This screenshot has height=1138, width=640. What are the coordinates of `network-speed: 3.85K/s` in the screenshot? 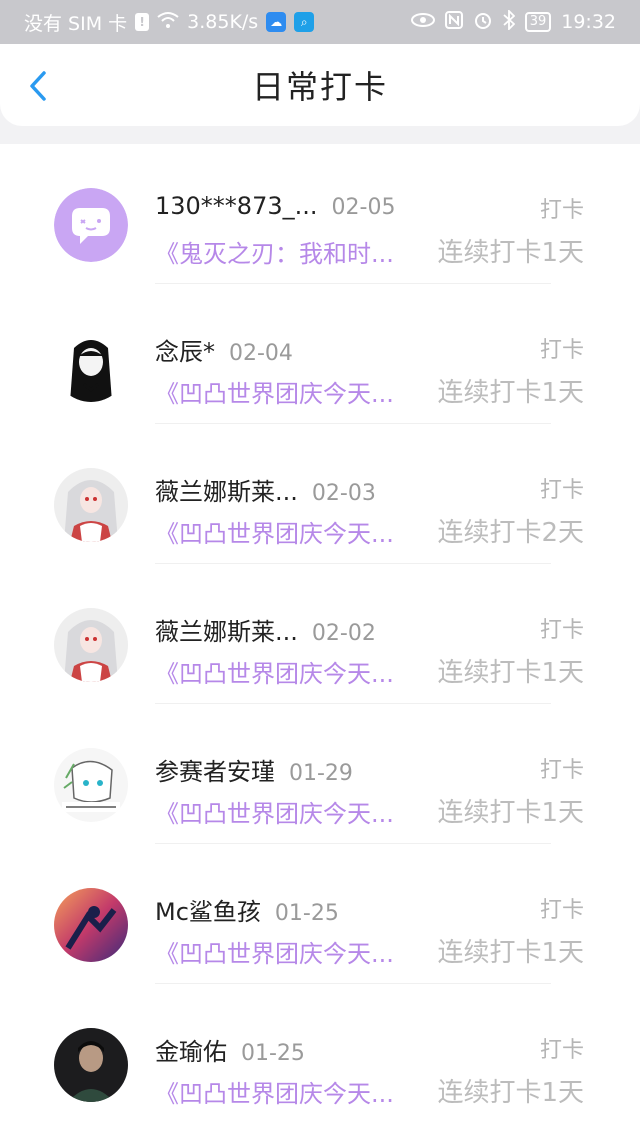 It's located at (223, 22).